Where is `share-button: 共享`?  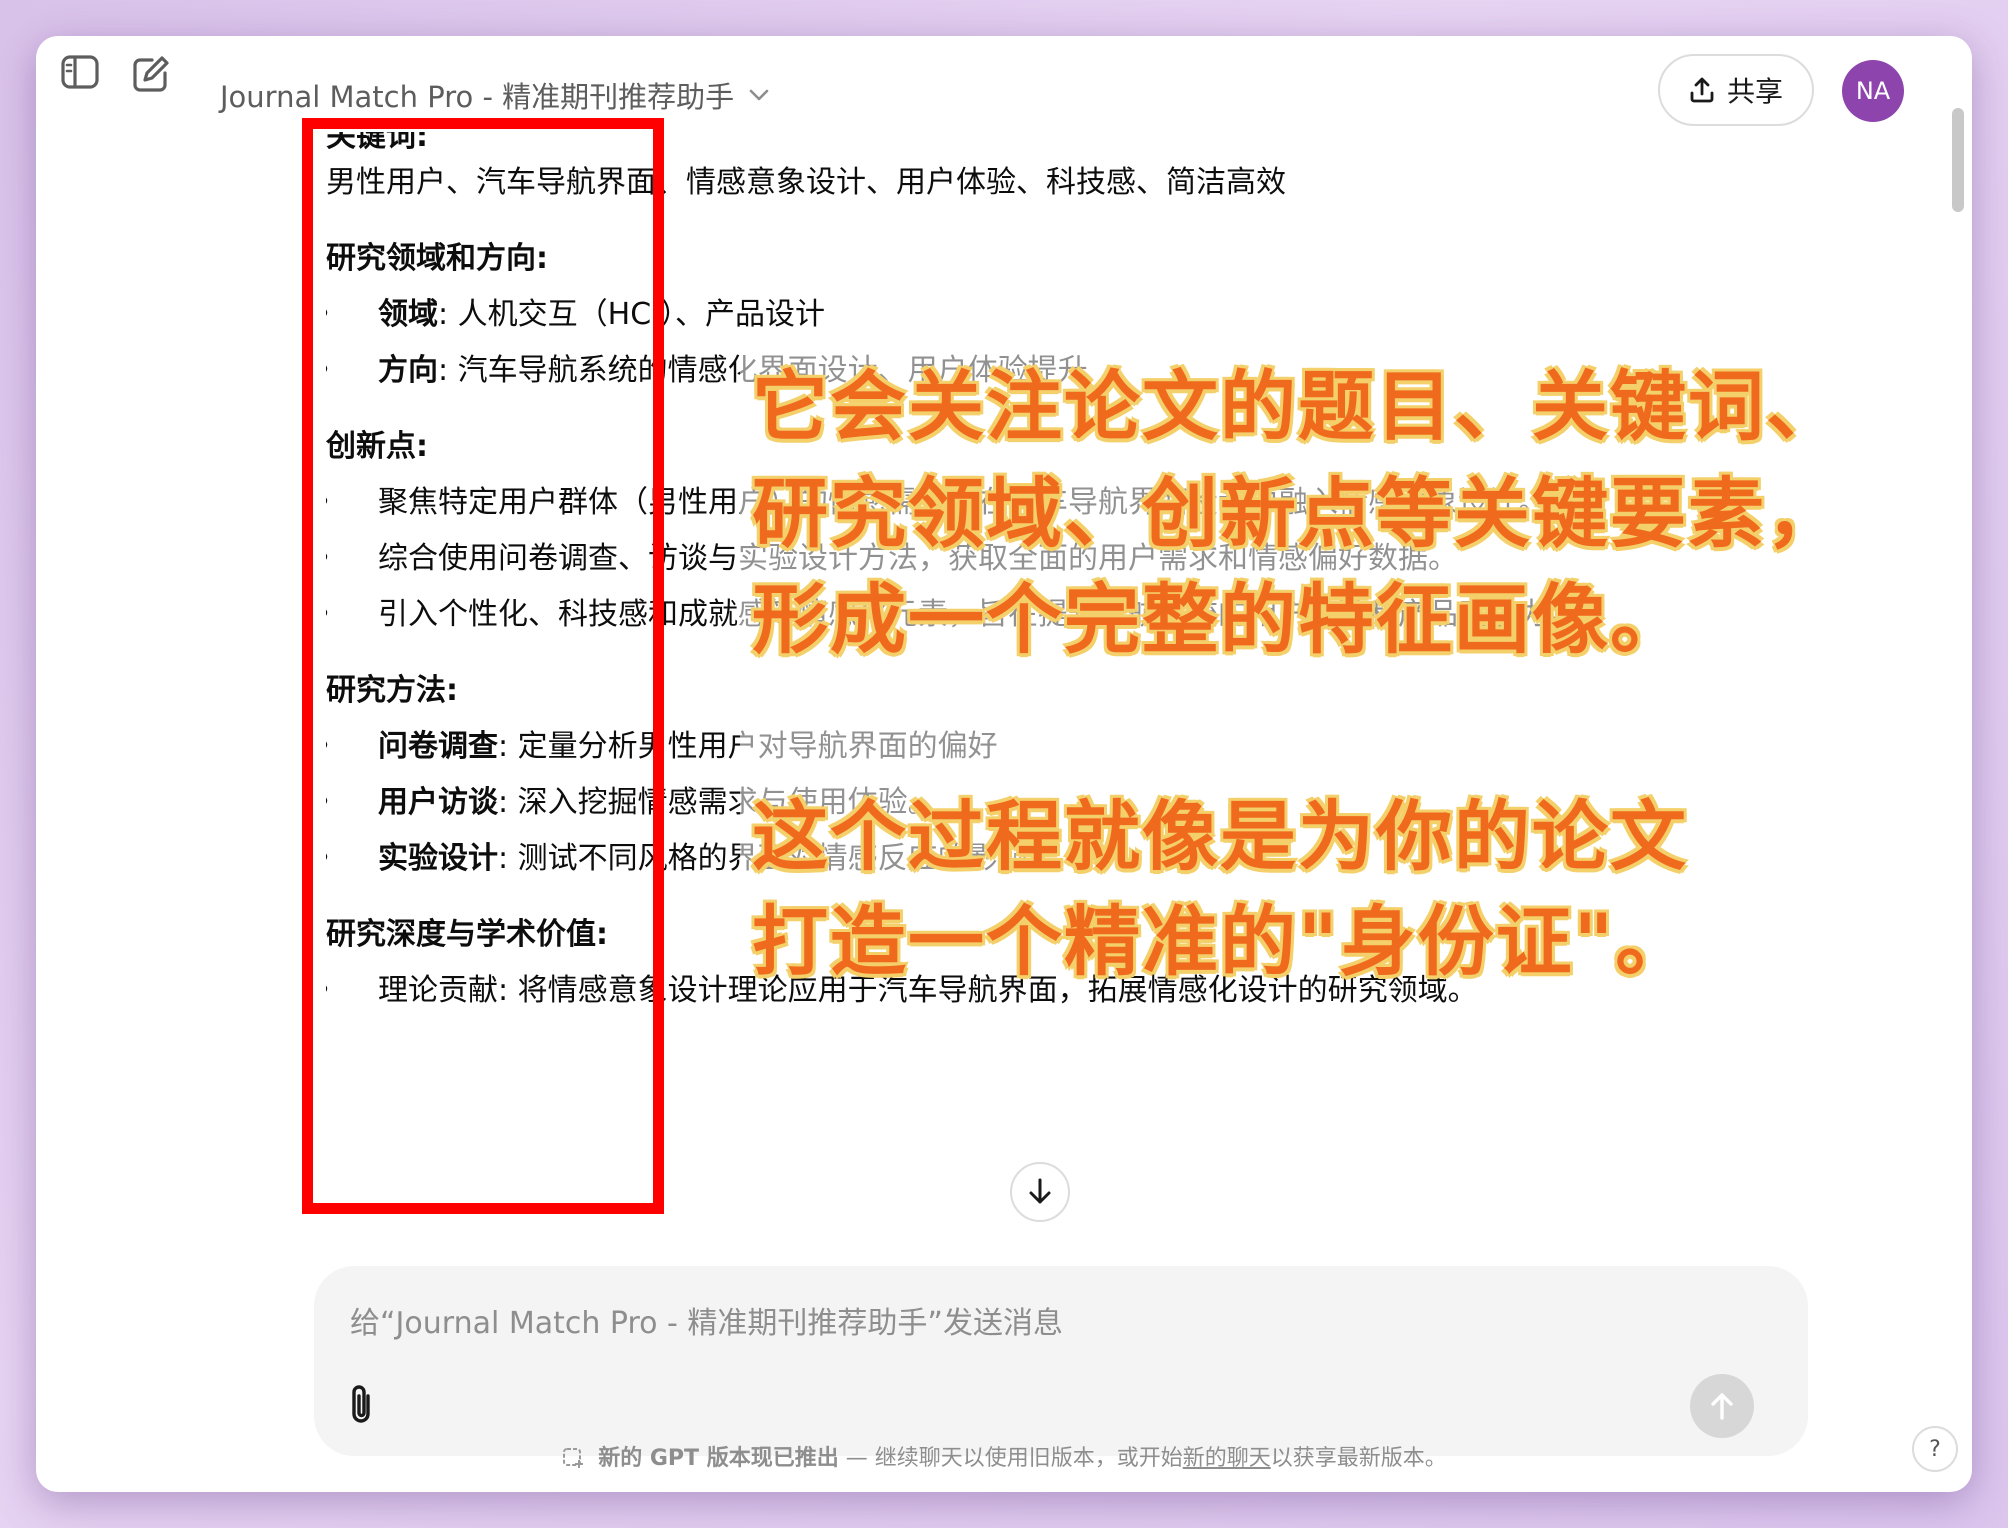 share-button: 共享 is located at coordinates (1736, 90).